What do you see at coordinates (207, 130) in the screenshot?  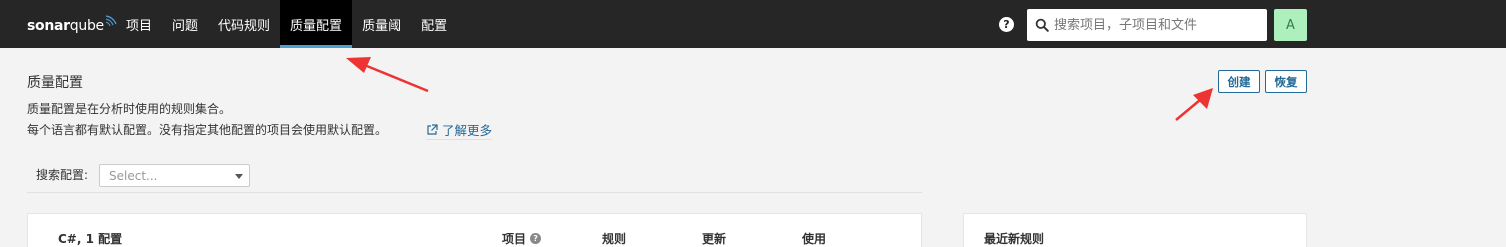 I see `page-description-line2: 每个语言都有默认配置。没有指定其他配置的项目会使用默认配置。` at bounding box center [207, 130].